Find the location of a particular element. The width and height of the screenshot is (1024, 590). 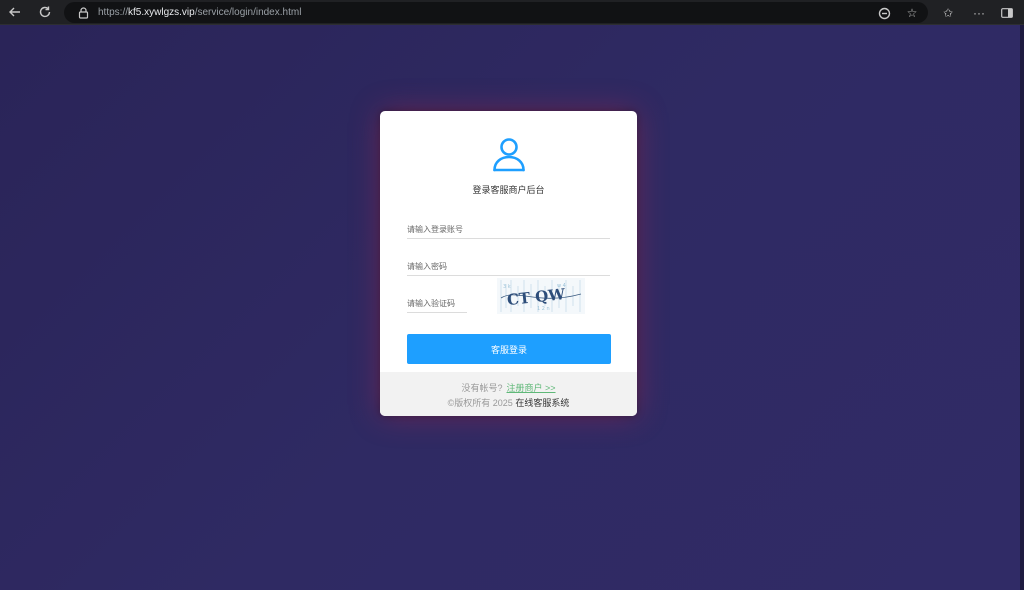

copyright-text: ©版权所有 2025 在线客服系统 is located at coordinates (508, 402).